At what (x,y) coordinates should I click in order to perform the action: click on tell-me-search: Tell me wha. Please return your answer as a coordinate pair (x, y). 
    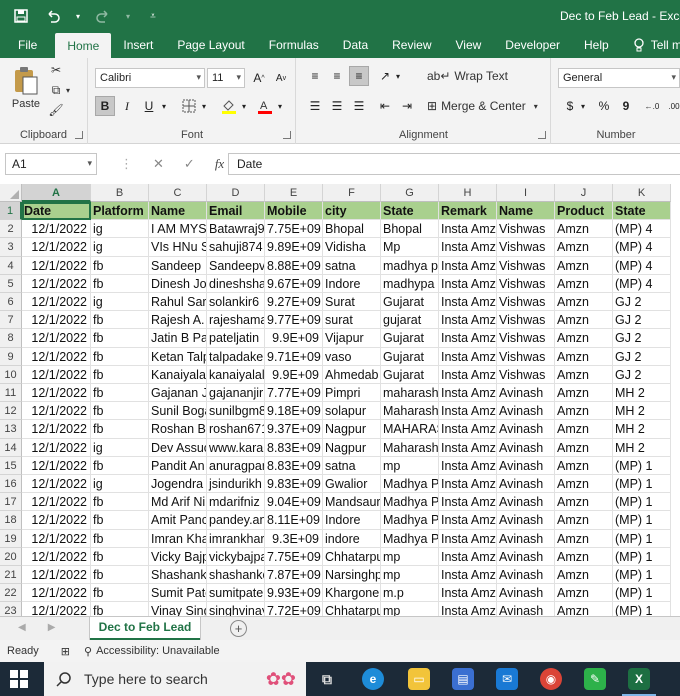
    Looking at the image, I should click on (650, 45).